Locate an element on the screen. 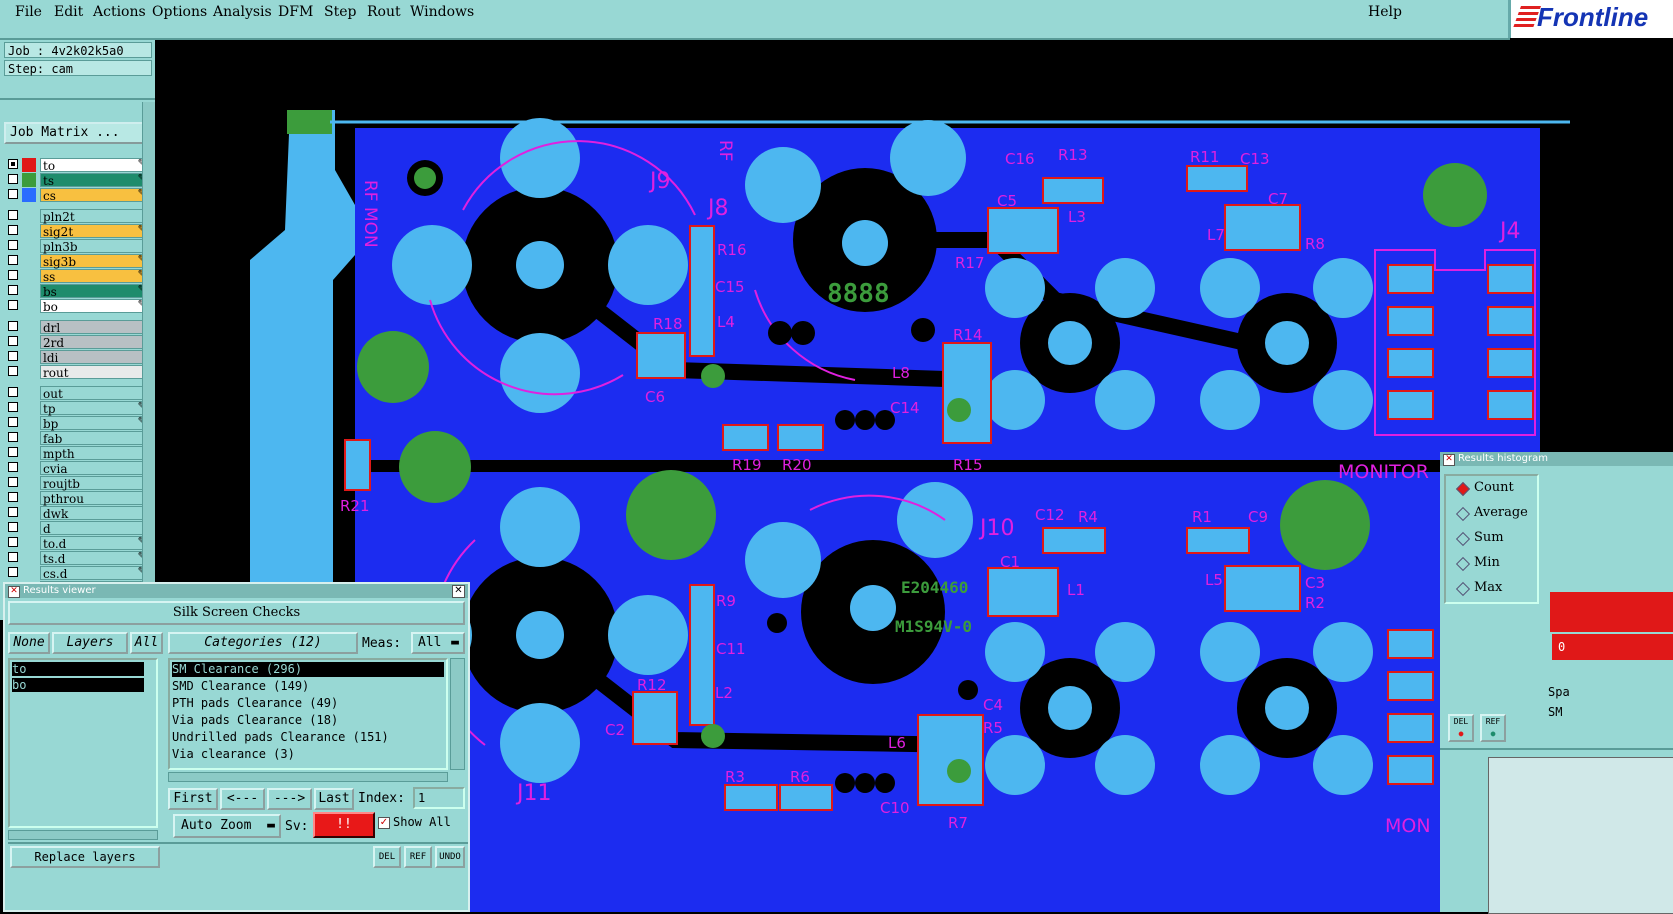 This screenshot has height=914, width=1673. histogram-ref-button: REF ● is located at coordinates (1493, 728).